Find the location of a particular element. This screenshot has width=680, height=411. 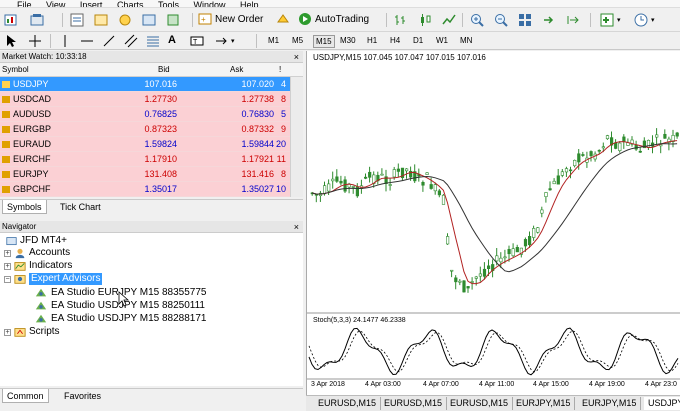

horizontal-line-button is located at coordinates (87, 41).